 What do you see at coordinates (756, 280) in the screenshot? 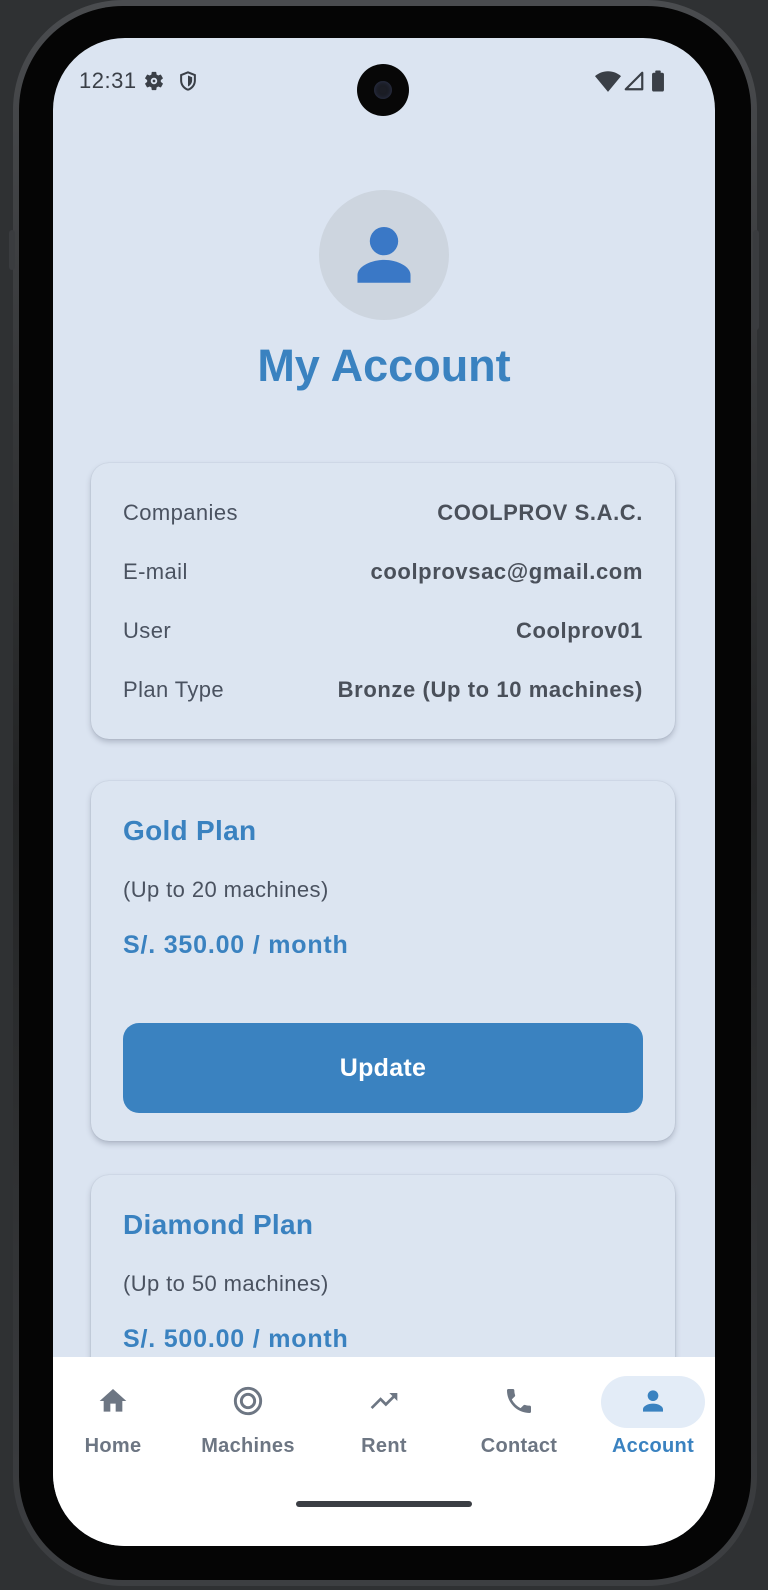
I see `power-button` at bounding box center [756, 280].